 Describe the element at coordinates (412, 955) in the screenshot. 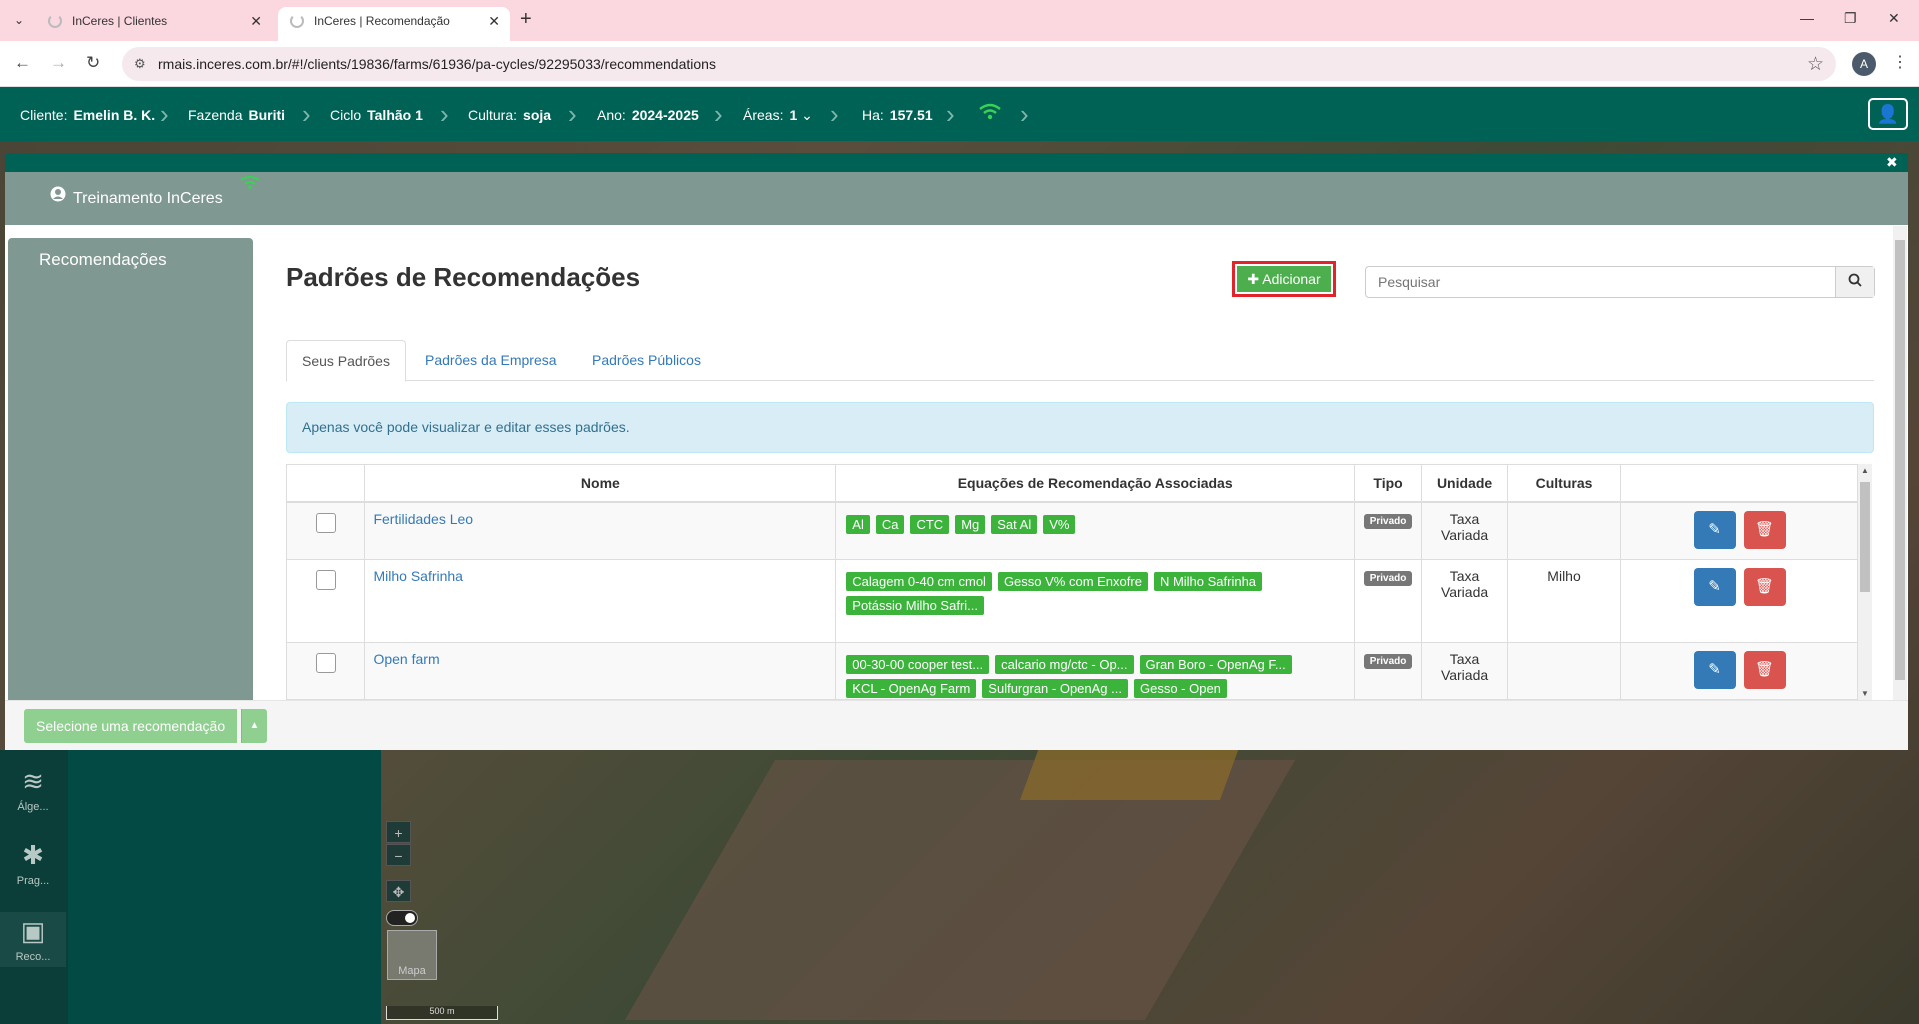

I see `map-type-thumbnail: Mapa` at that location.